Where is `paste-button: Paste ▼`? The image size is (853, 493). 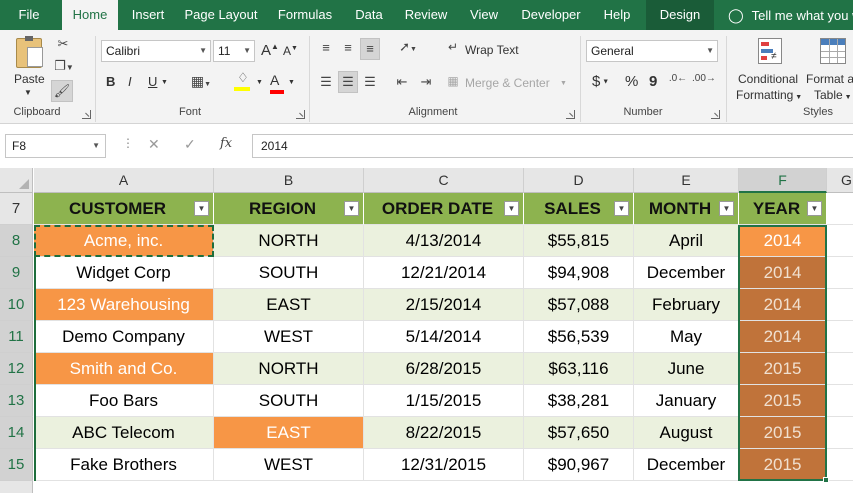
paste-button: Paste ▼ is located at coordinates (30, 66).